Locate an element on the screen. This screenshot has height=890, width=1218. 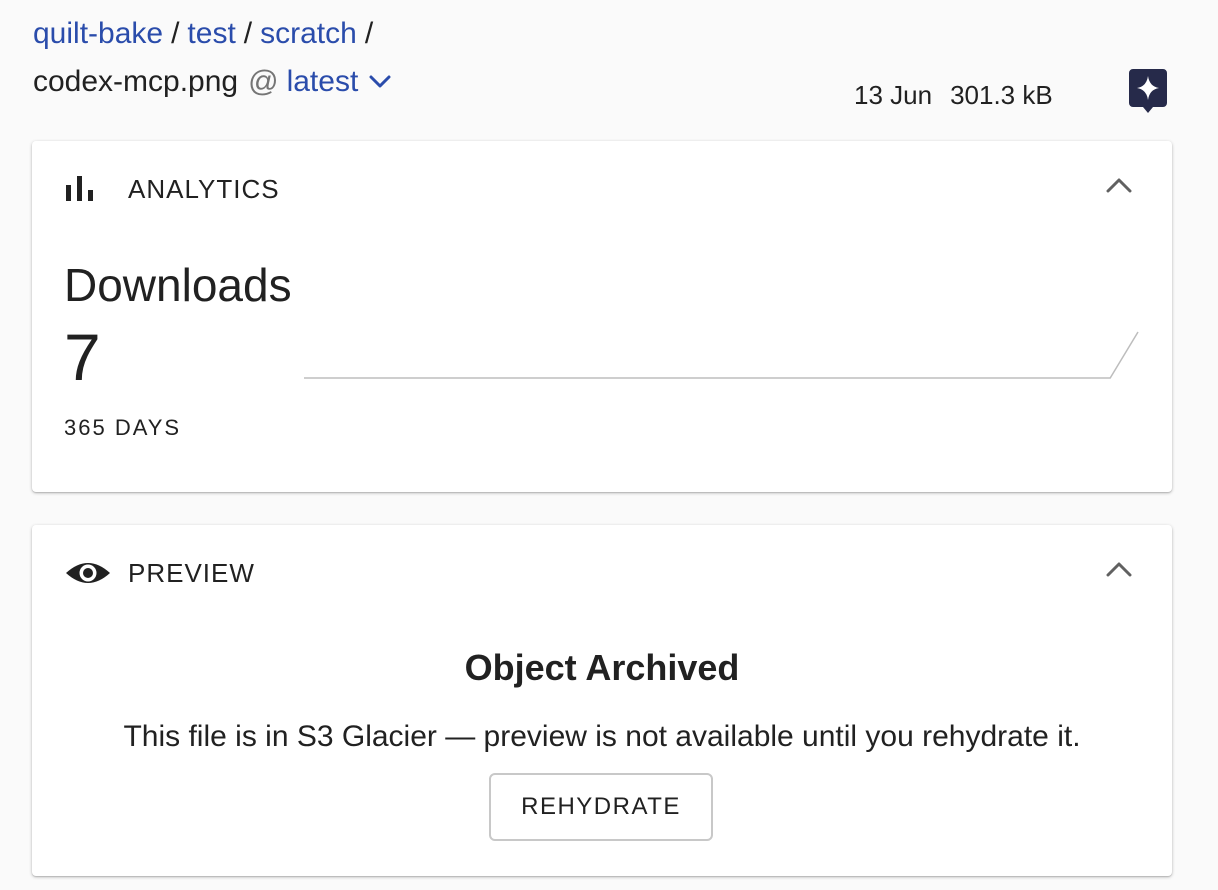
file-name: codex-mcp.png is located at coordinates (136, 81).